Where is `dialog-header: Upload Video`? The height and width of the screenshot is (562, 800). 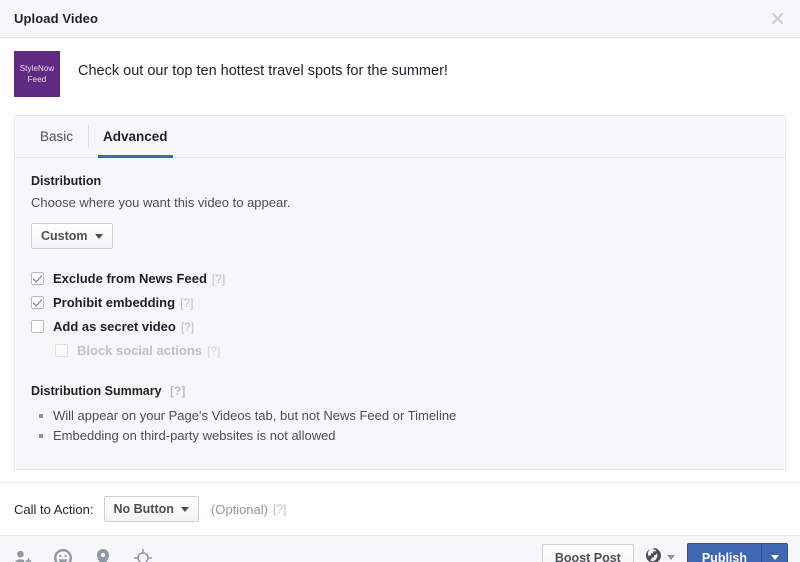 dialog-header: Upload Video is located at coordinates (400, 19).